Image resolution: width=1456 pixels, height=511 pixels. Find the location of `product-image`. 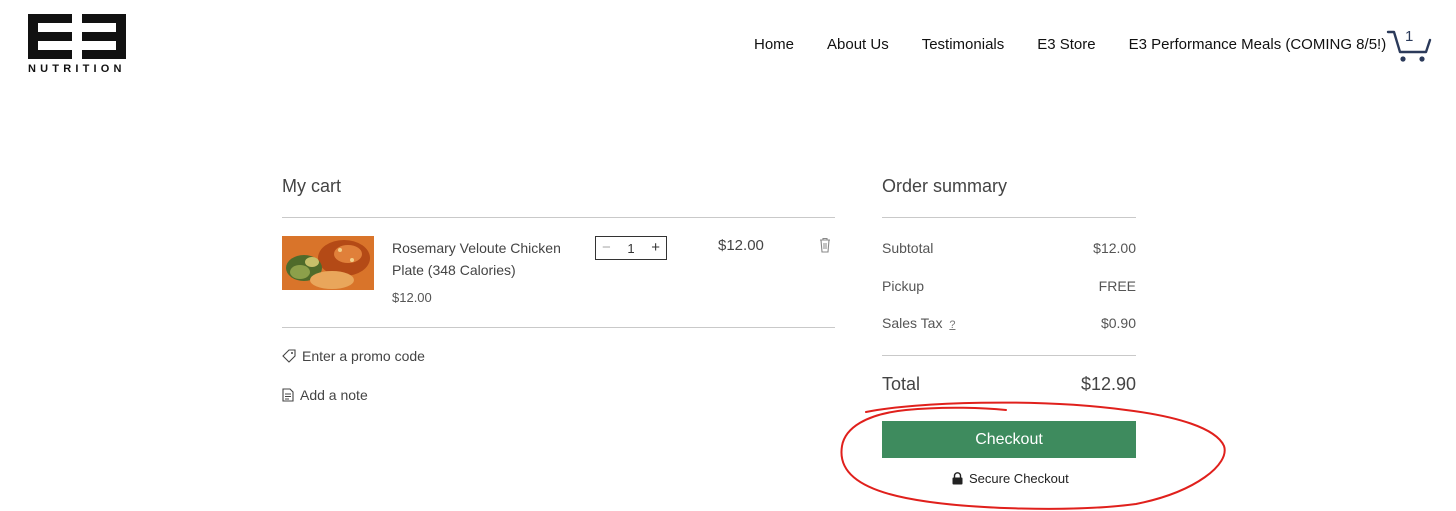

product-image is located at coordinates (328, 263).